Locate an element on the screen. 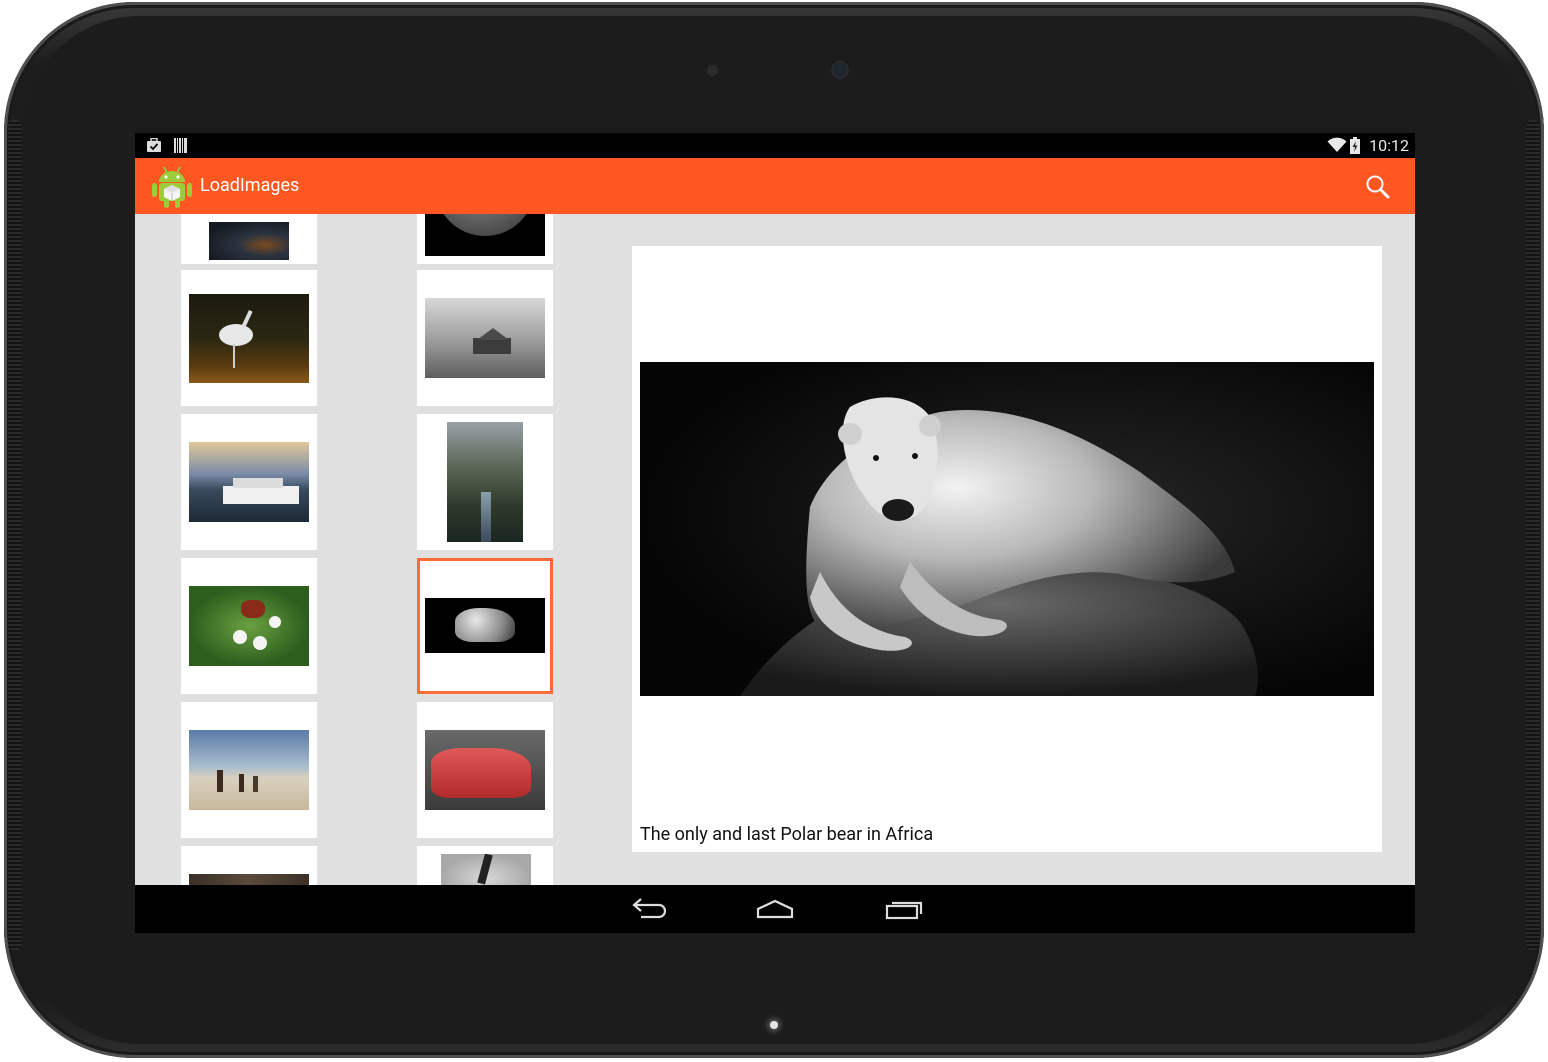  back-icon is located at coordinates (647, 909).